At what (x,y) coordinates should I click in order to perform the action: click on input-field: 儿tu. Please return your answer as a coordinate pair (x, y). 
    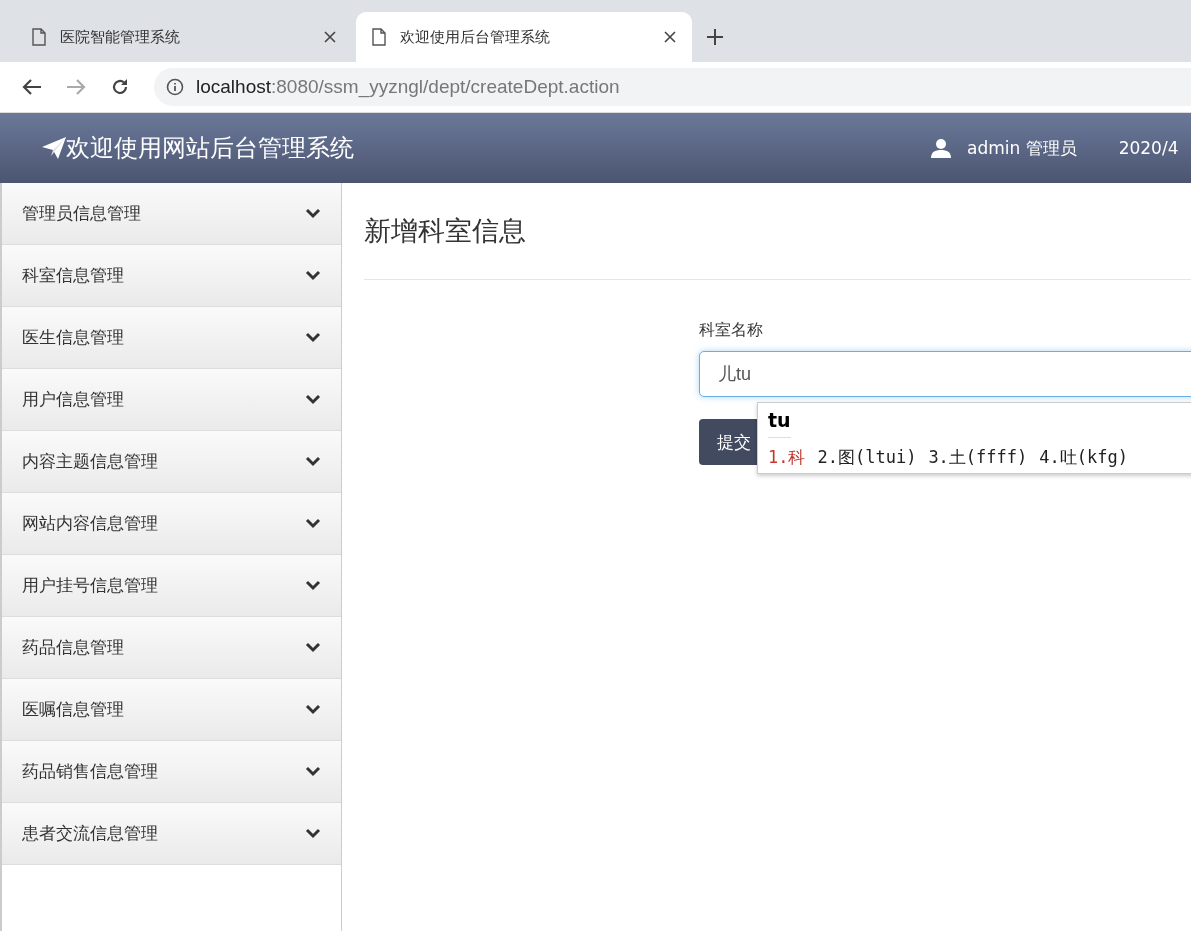
    Looking at the image, I should click on (945, 374).